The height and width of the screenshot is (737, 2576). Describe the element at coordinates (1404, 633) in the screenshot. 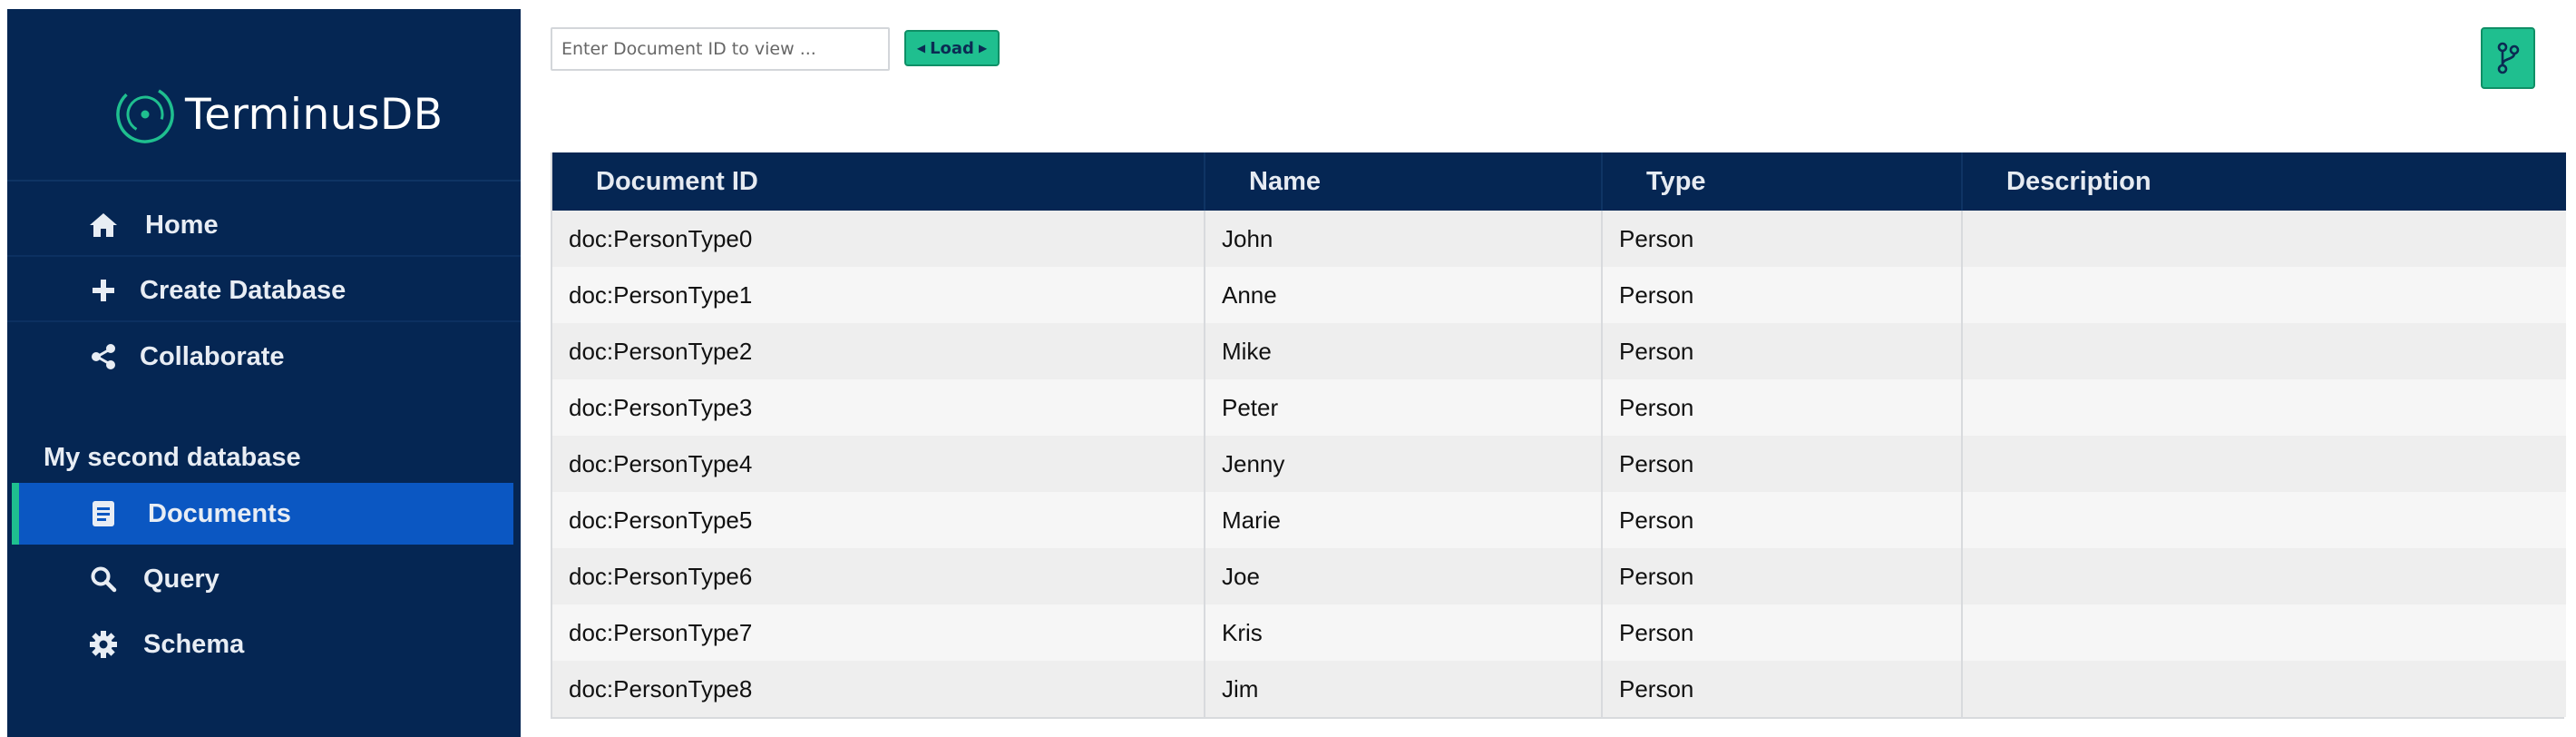

I see `cell-name: Kris` at that location.